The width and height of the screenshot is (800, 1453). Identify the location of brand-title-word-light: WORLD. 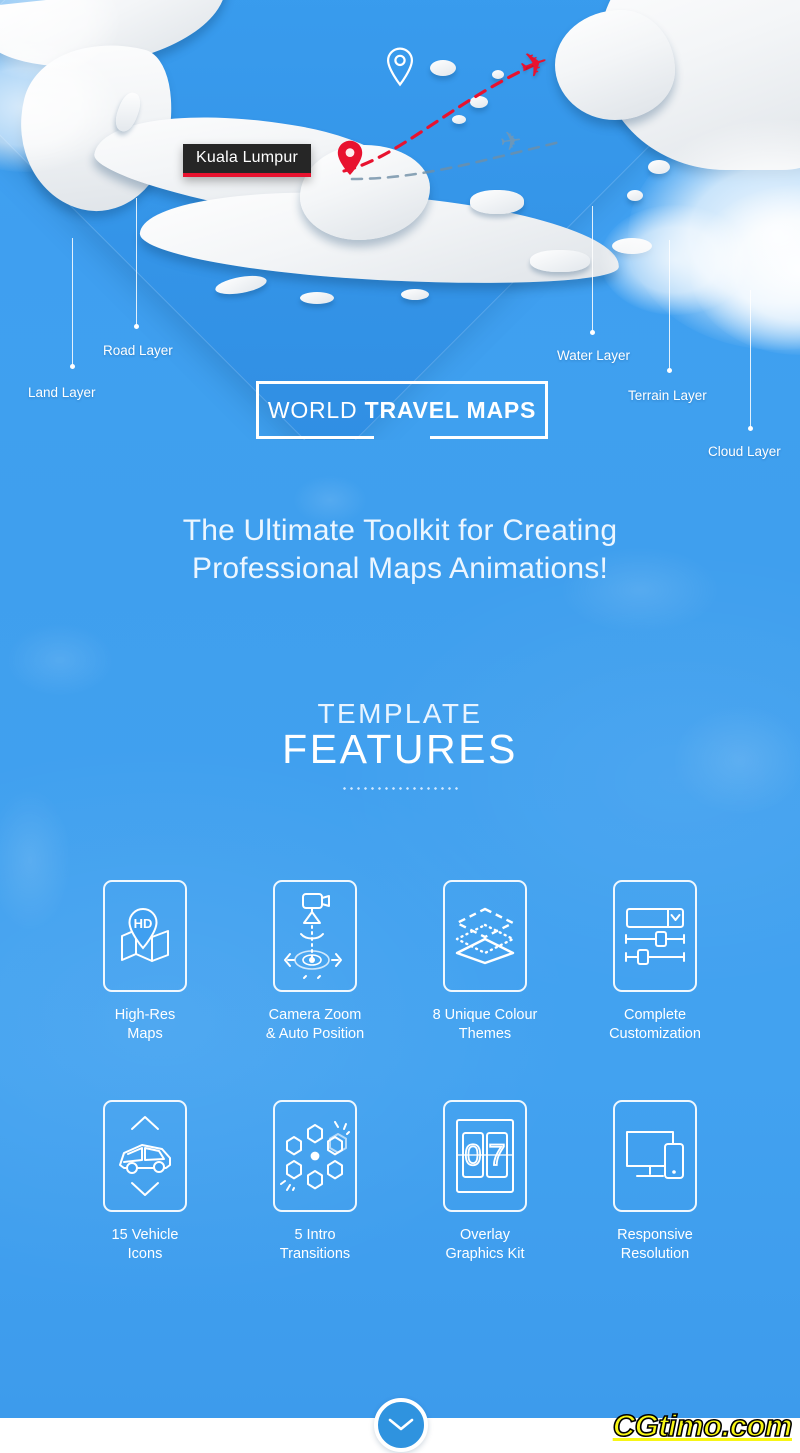
(312, 409).